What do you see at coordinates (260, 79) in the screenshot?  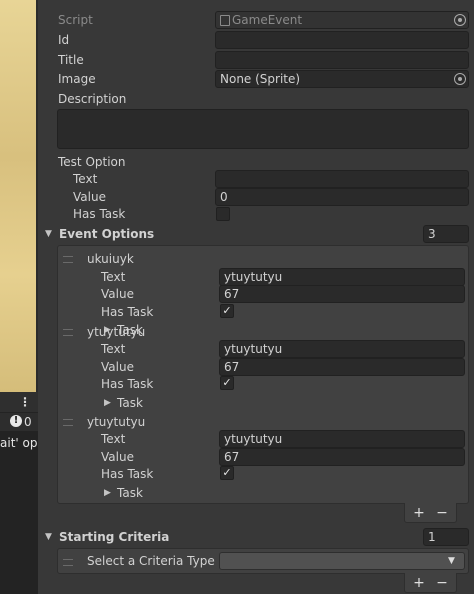 I see `image-value: None (Sprite)` at bounding box center [260, 79].